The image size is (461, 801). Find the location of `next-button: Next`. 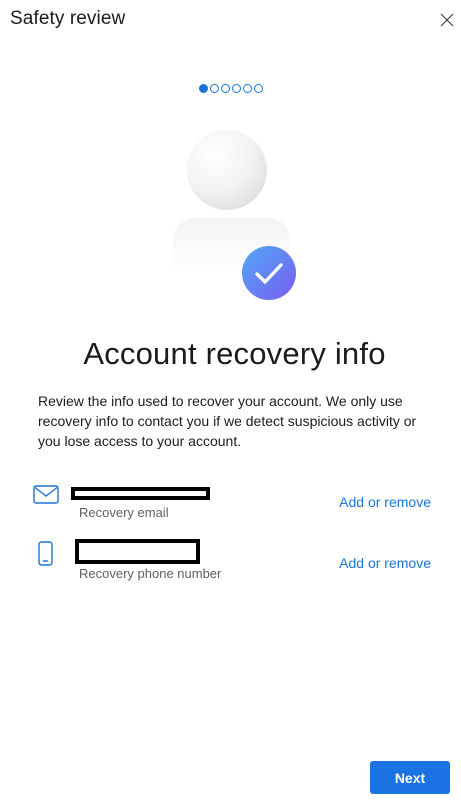

next-button: Next is located at coordinates (410, 777).